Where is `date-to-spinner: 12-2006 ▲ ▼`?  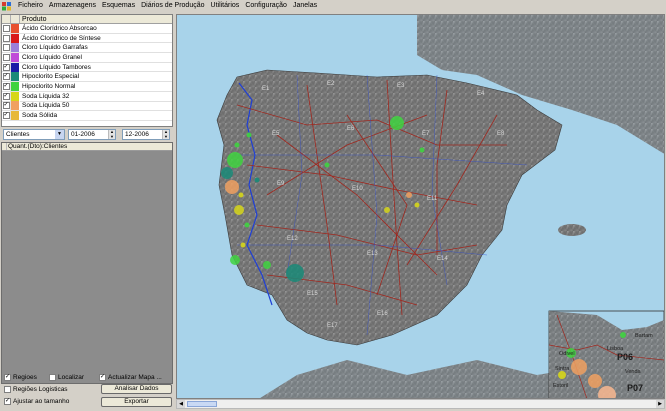 date-to-spinner: 12-2006 ▲ ▼ is located at coordinates (146, 134).